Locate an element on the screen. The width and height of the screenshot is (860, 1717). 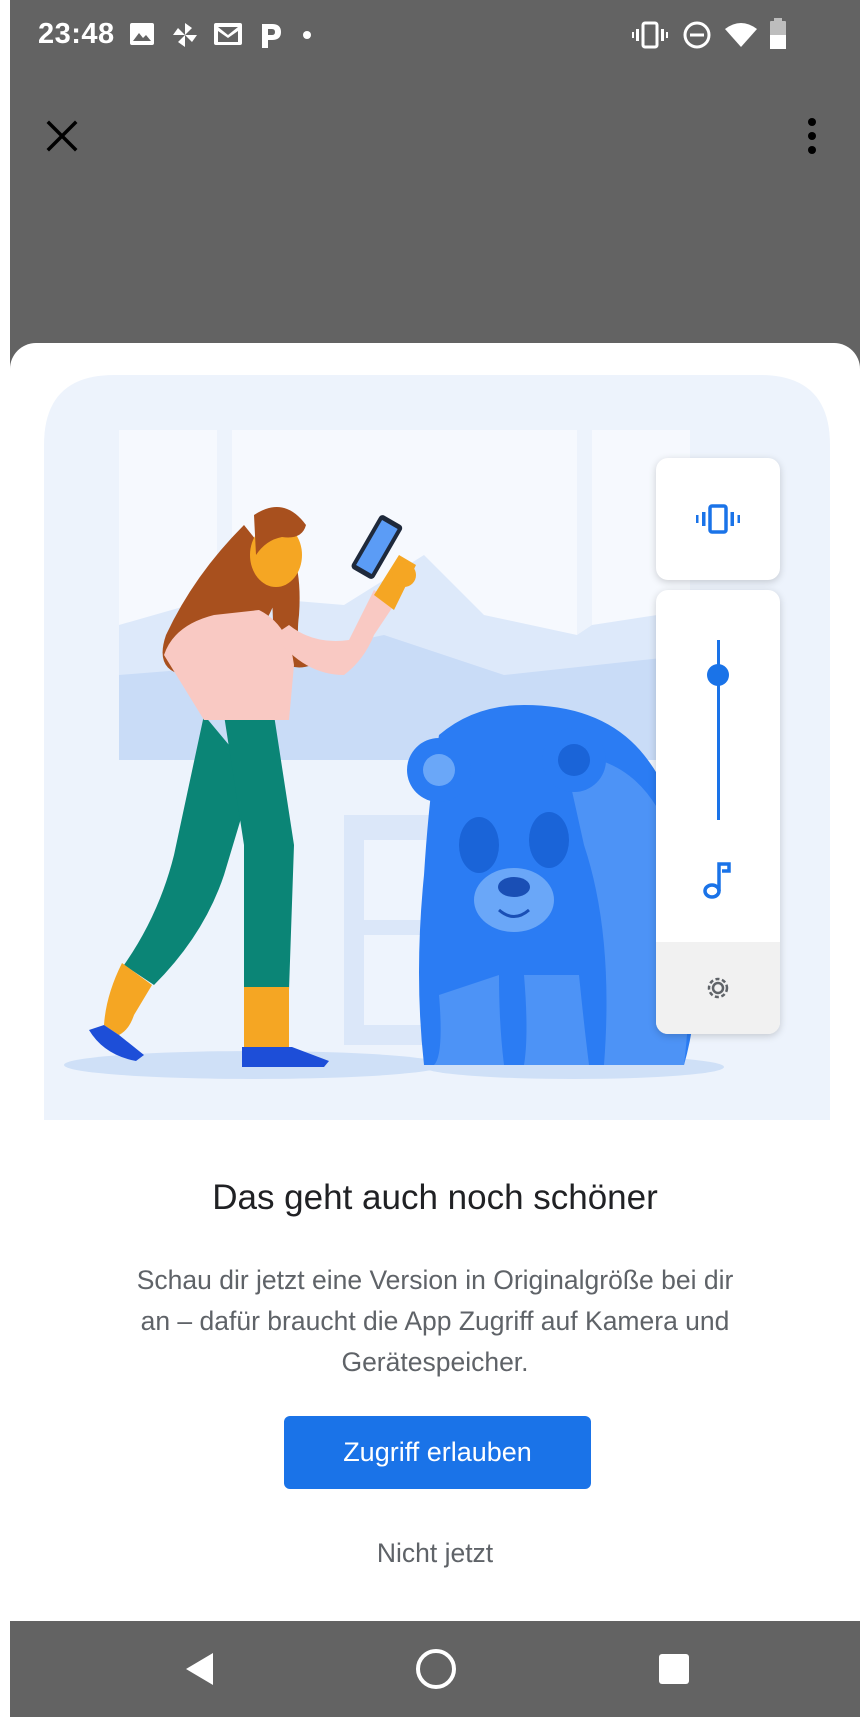
volume-panel is located at coordinates (718, 746).